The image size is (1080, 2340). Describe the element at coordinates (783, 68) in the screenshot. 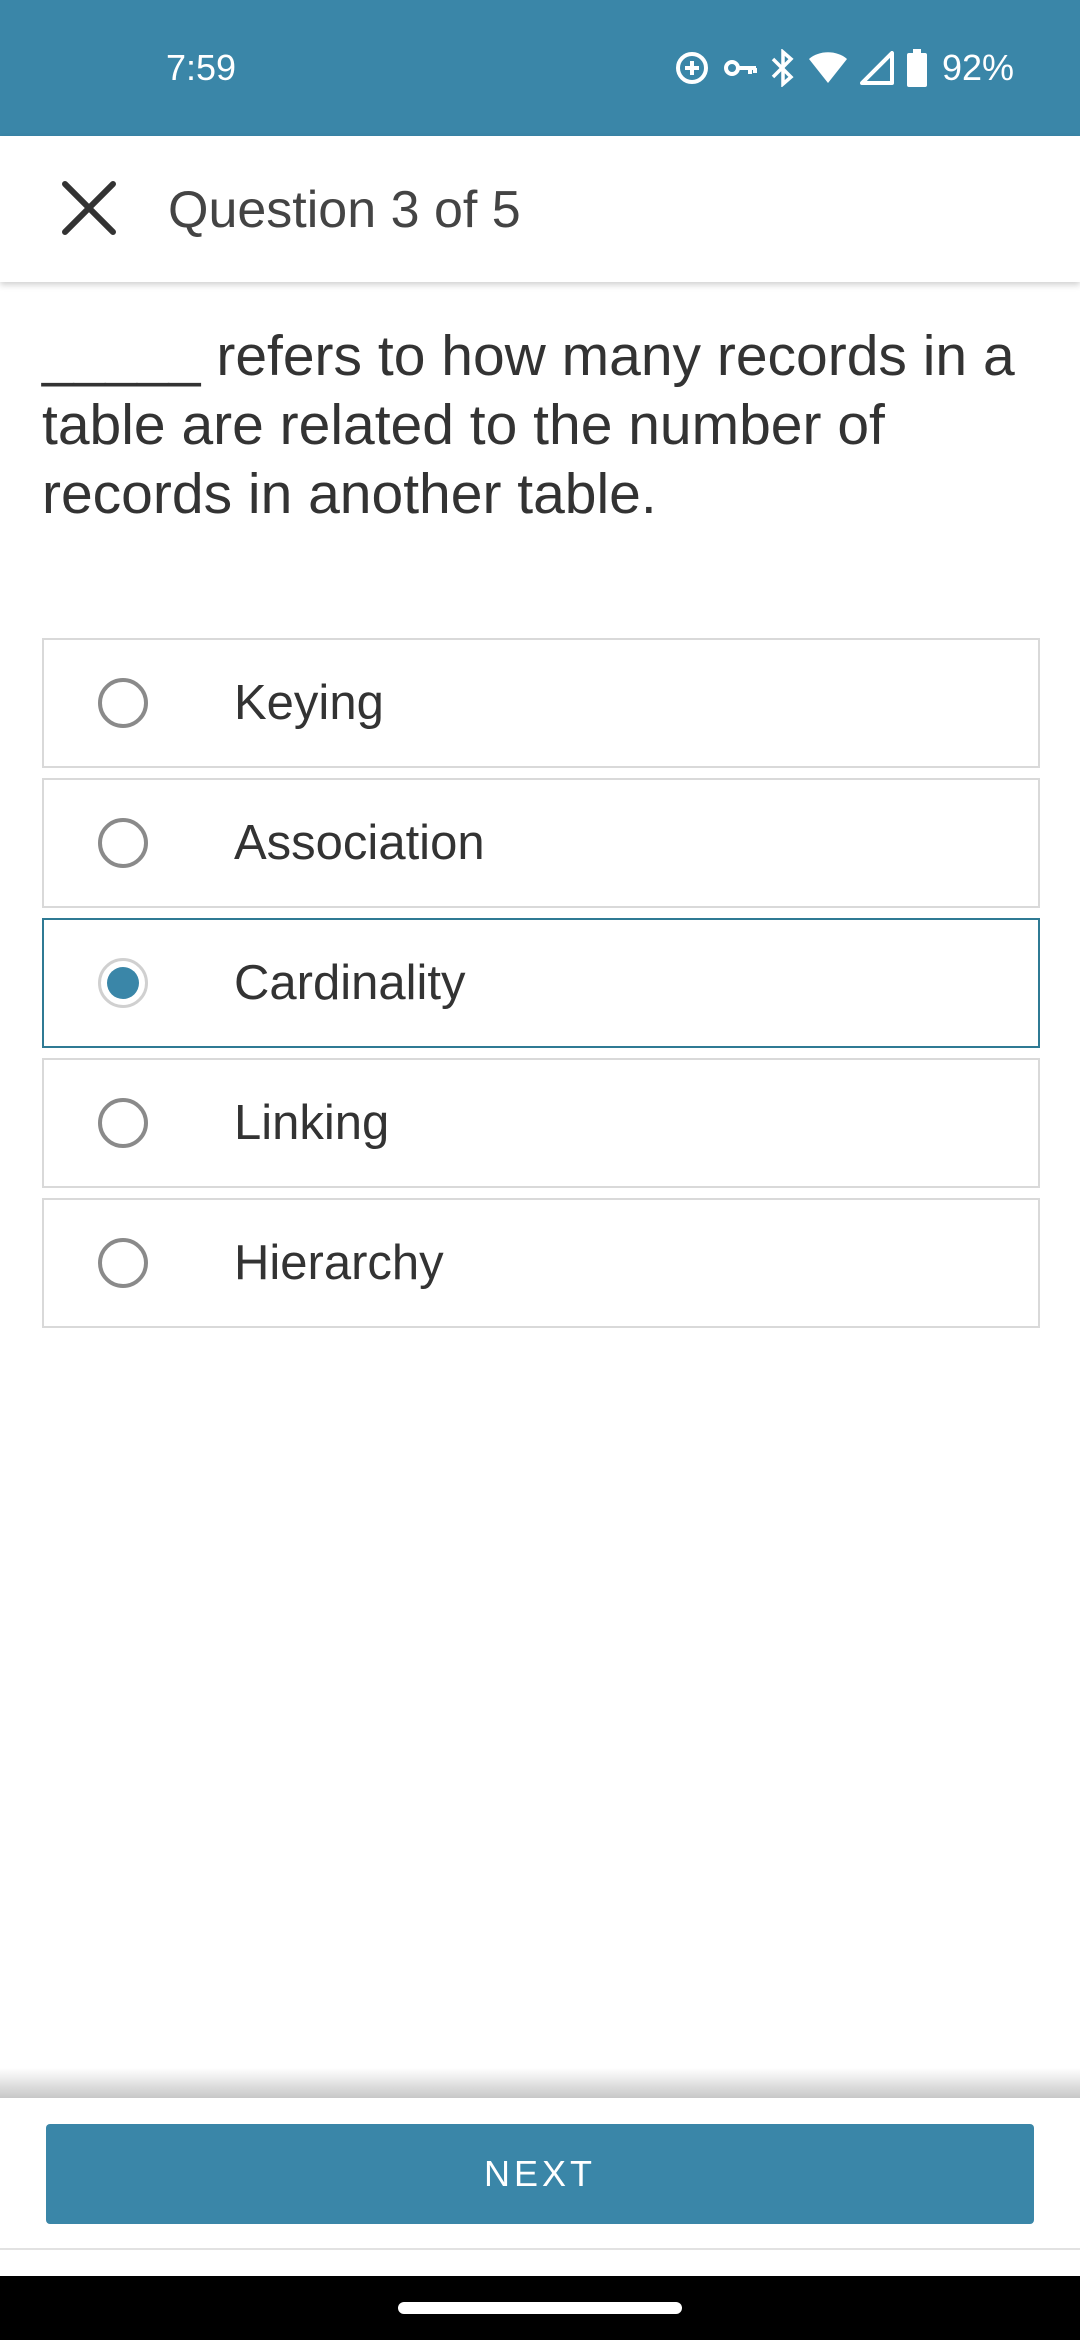

I see `bluetooth-icon` at that location.